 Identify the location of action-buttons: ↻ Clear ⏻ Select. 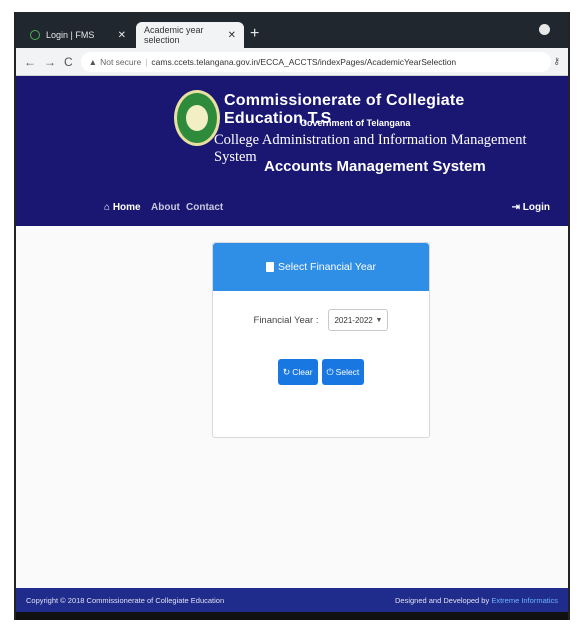
(321, 372).